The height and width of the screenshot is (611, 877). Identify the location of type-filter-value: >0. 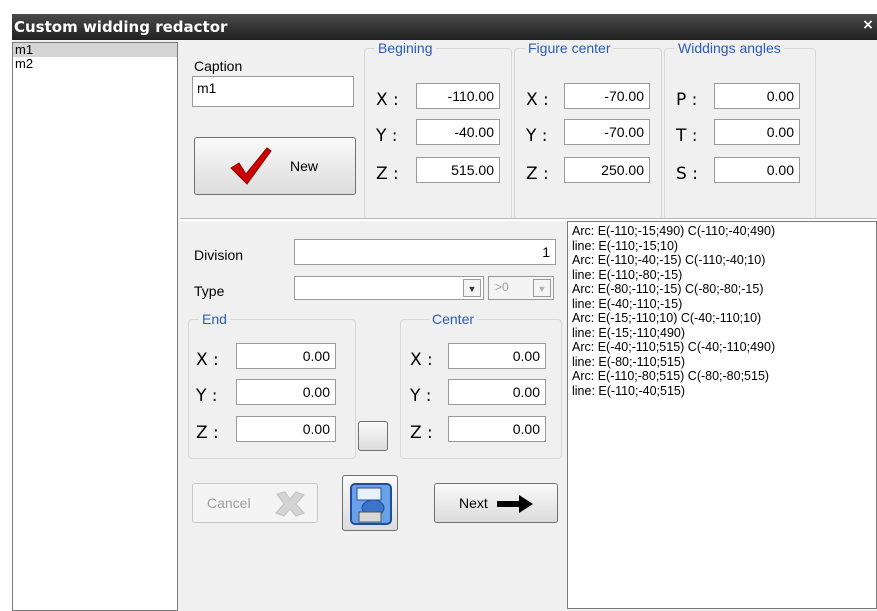
(502, 287).